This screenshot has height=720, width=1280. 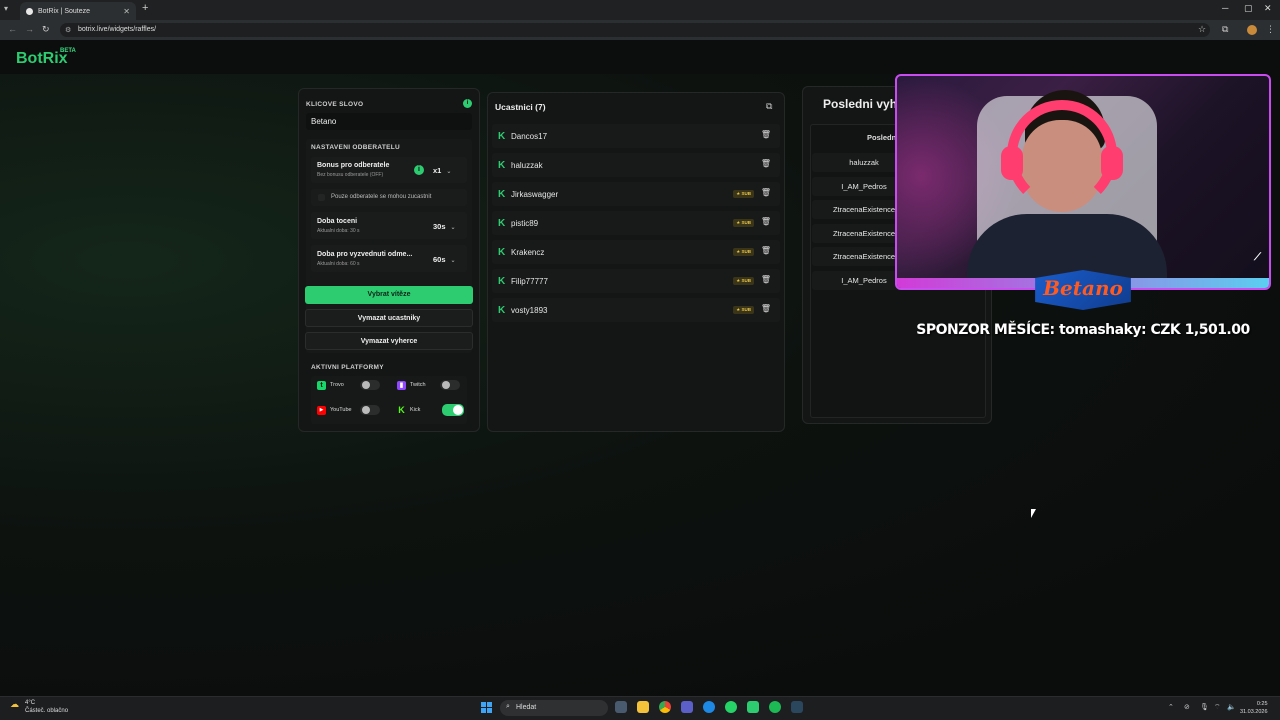 I want to click on bonus-select: x1 ⌄, so click(x=442, y=170).